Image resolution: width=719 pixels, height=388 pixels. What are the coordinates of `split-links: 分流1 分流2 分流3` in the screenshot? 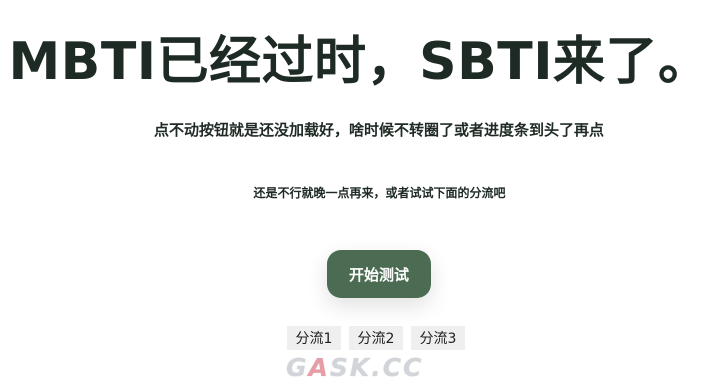 It's located at (376, 338).